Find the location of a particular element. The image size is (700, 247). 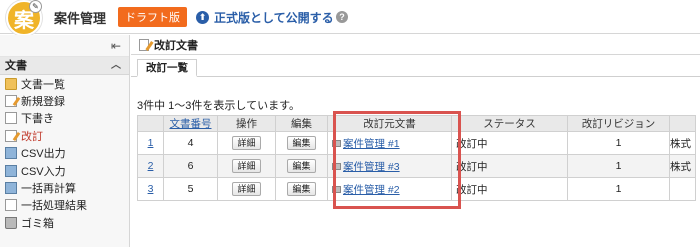

trash-icon is located at coordinates (11, 222).